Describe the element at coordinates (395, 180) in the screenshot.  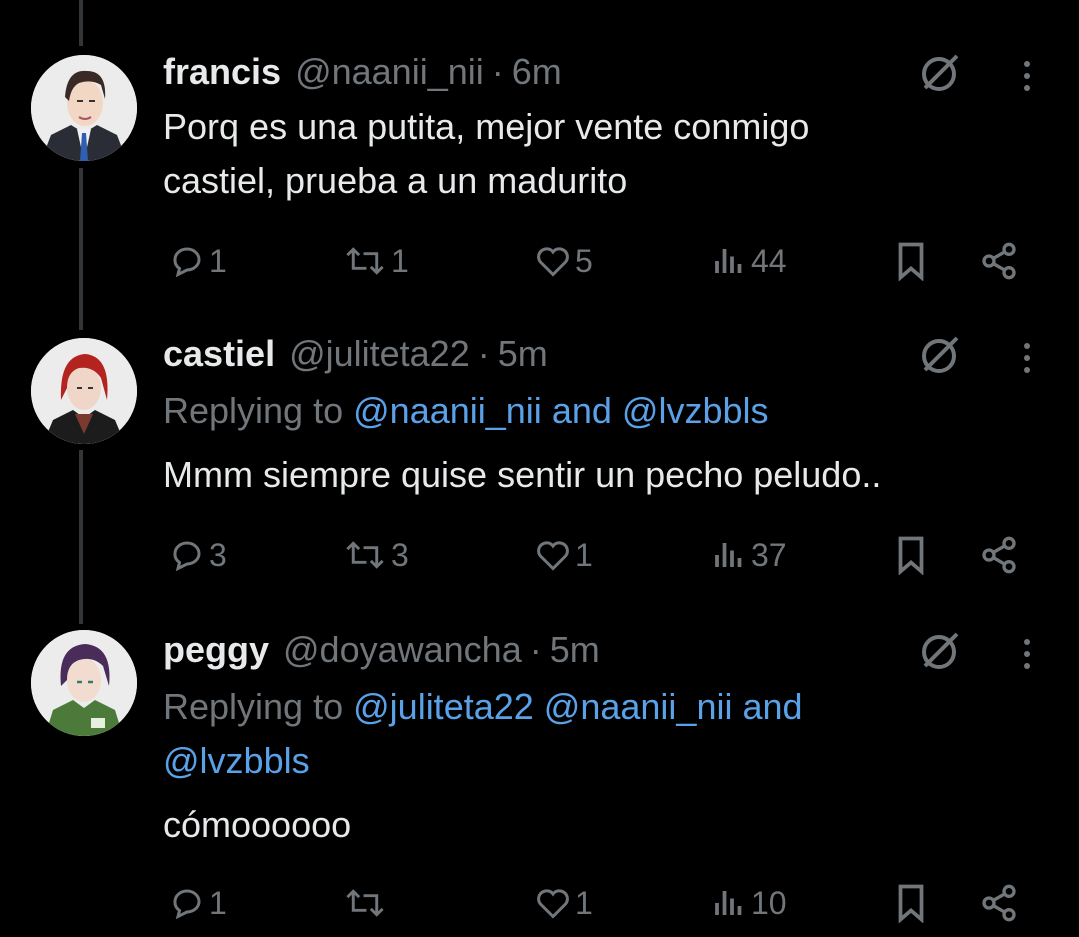
I see `tweet-text-line: castiel, prueba a un madurito` at that location.